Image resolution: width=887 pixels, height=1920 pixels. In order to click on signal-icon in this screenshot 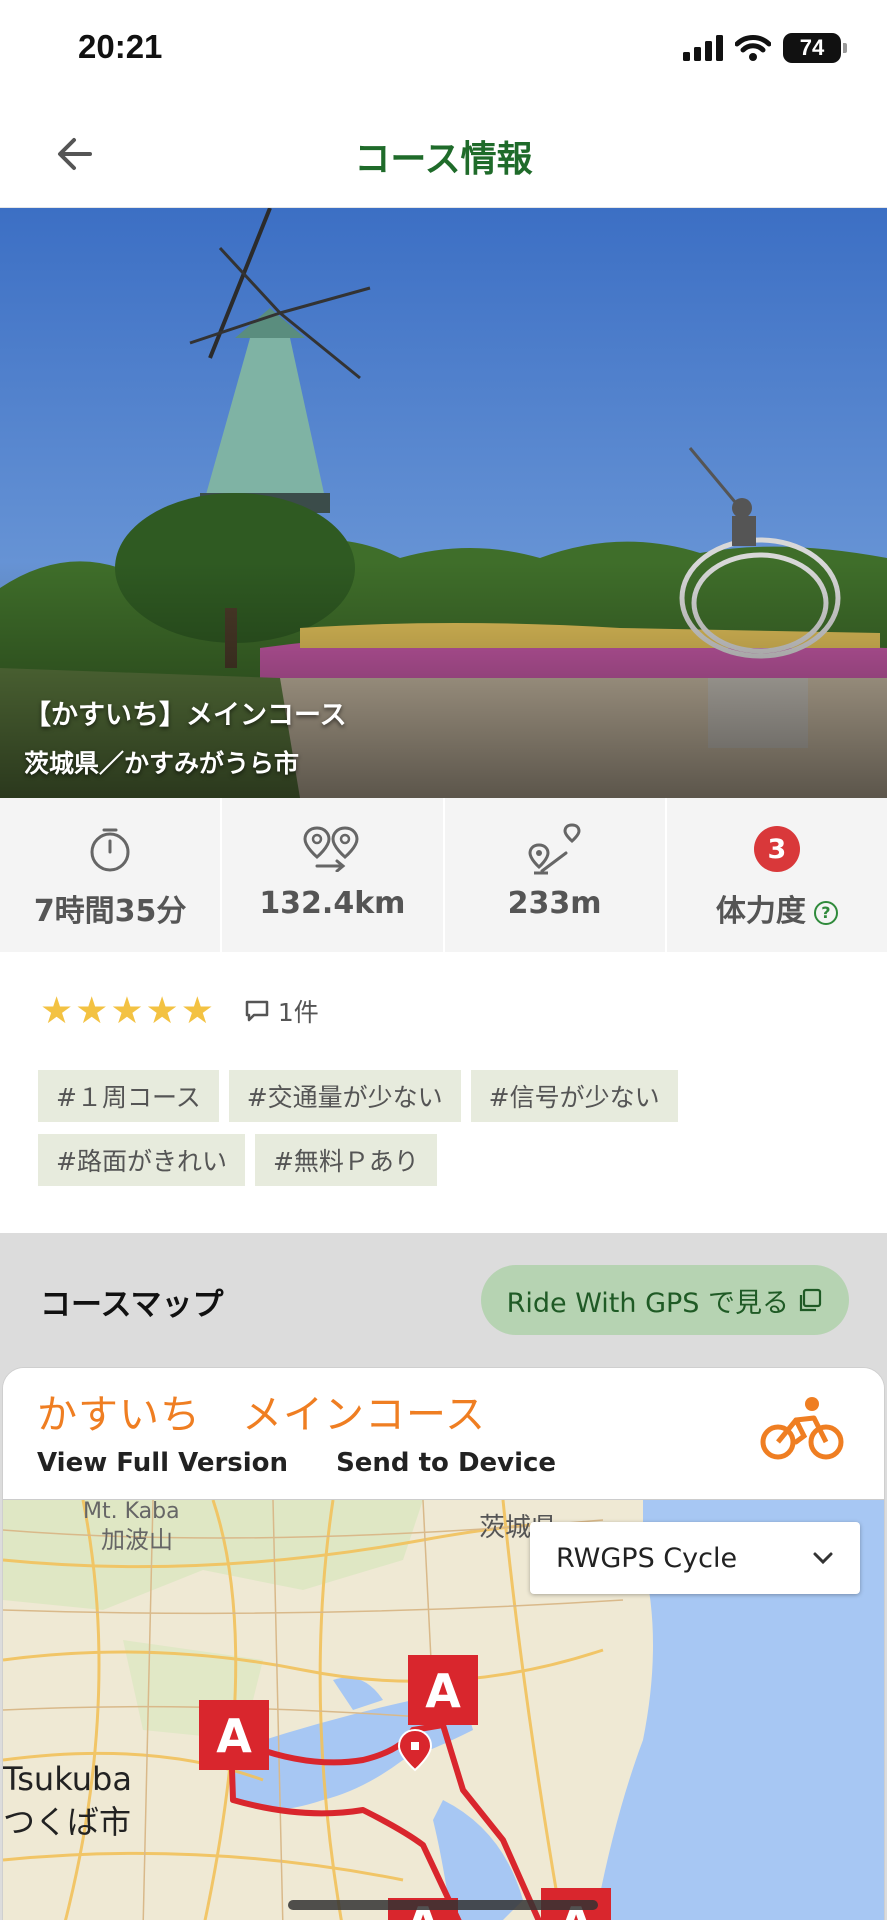, I will do `click(703, 48)`.